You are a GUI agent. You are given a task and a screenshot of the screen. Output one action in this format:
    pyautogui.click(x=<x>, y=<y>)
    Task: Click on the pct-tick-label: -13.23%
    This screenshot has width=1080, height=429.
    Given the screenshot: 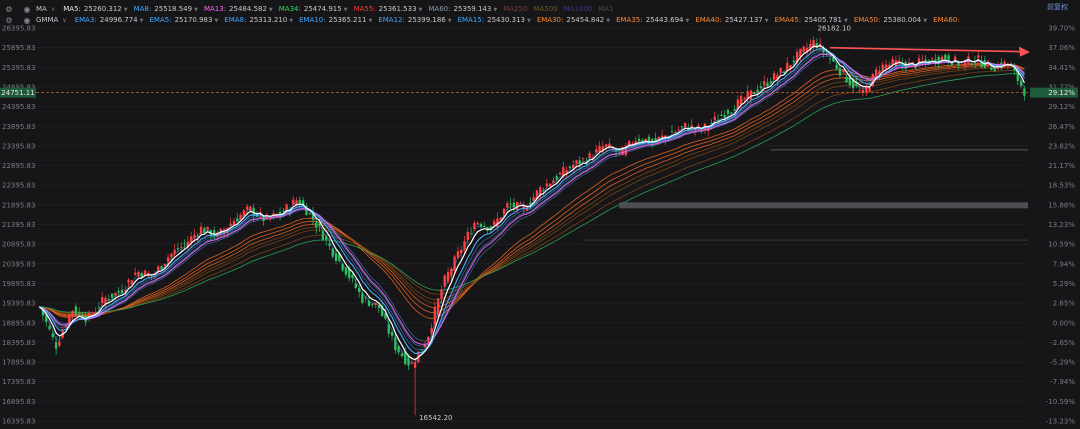 What is the action you would take?
    pyautogui.click(x=1061, y=422)
    